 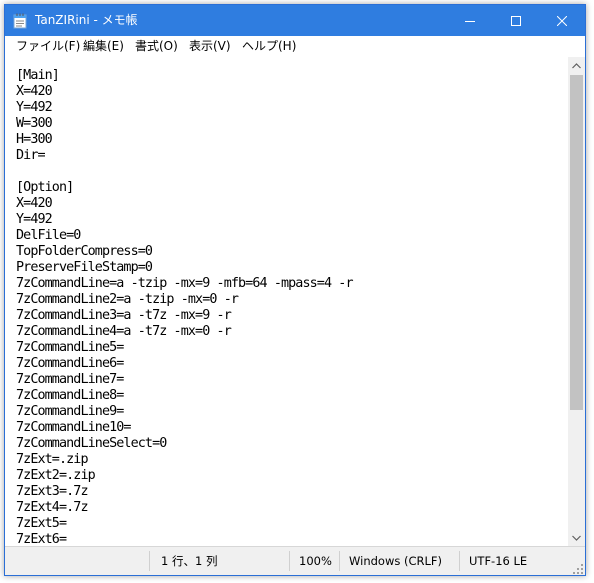 What do you see at coordinates (48, 46) in the screenshot?
I see `menu-file: ファイル(F)` at bounding box center [48, 46].